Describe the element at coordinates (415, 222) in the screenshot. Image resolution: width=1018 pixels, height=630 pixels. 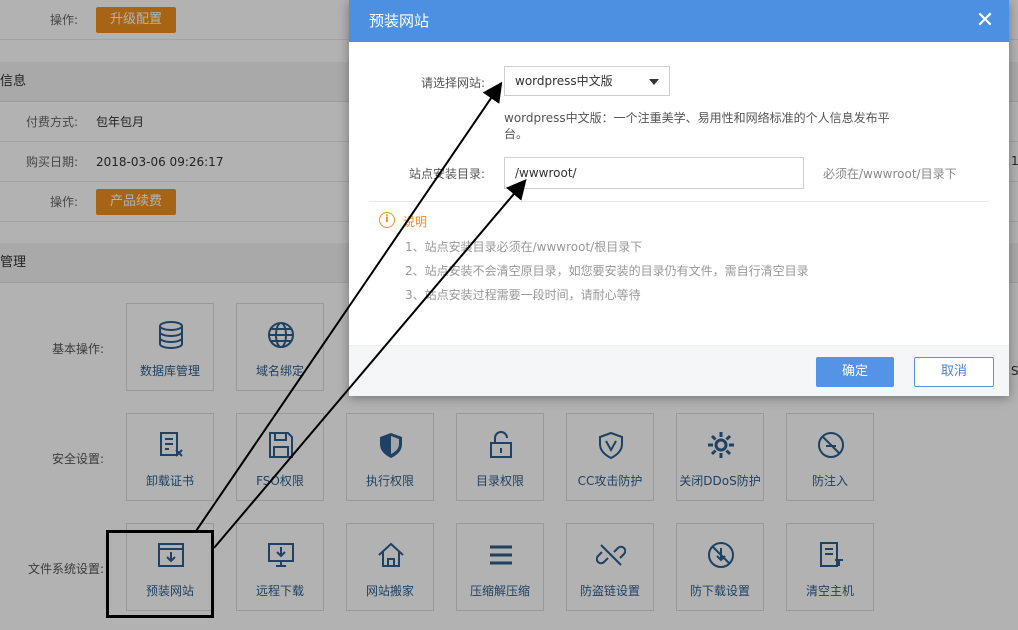
I see `note-title: 说明` at that location.